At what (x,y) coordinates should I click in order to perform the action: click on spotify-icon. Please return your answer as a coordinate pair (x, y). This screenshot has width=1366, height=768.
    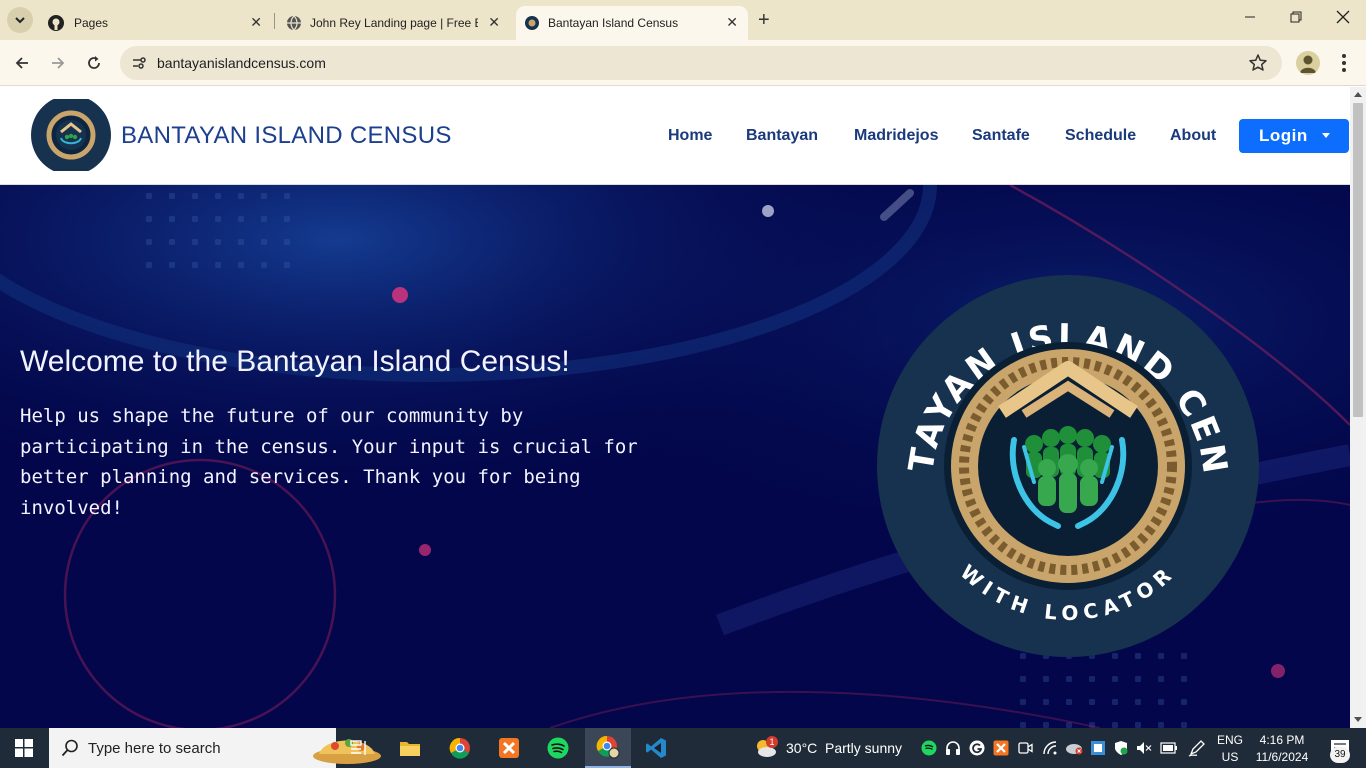
    Looking at the image, I should click on (558, 748).